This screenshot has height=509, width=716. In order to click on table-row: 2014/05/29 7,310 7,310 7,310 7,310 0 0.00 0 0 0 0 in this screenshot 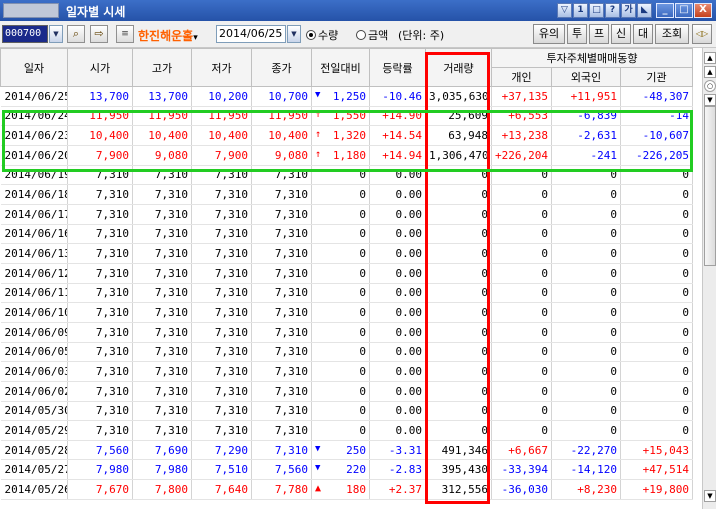, I will do `click(346, 430)`.